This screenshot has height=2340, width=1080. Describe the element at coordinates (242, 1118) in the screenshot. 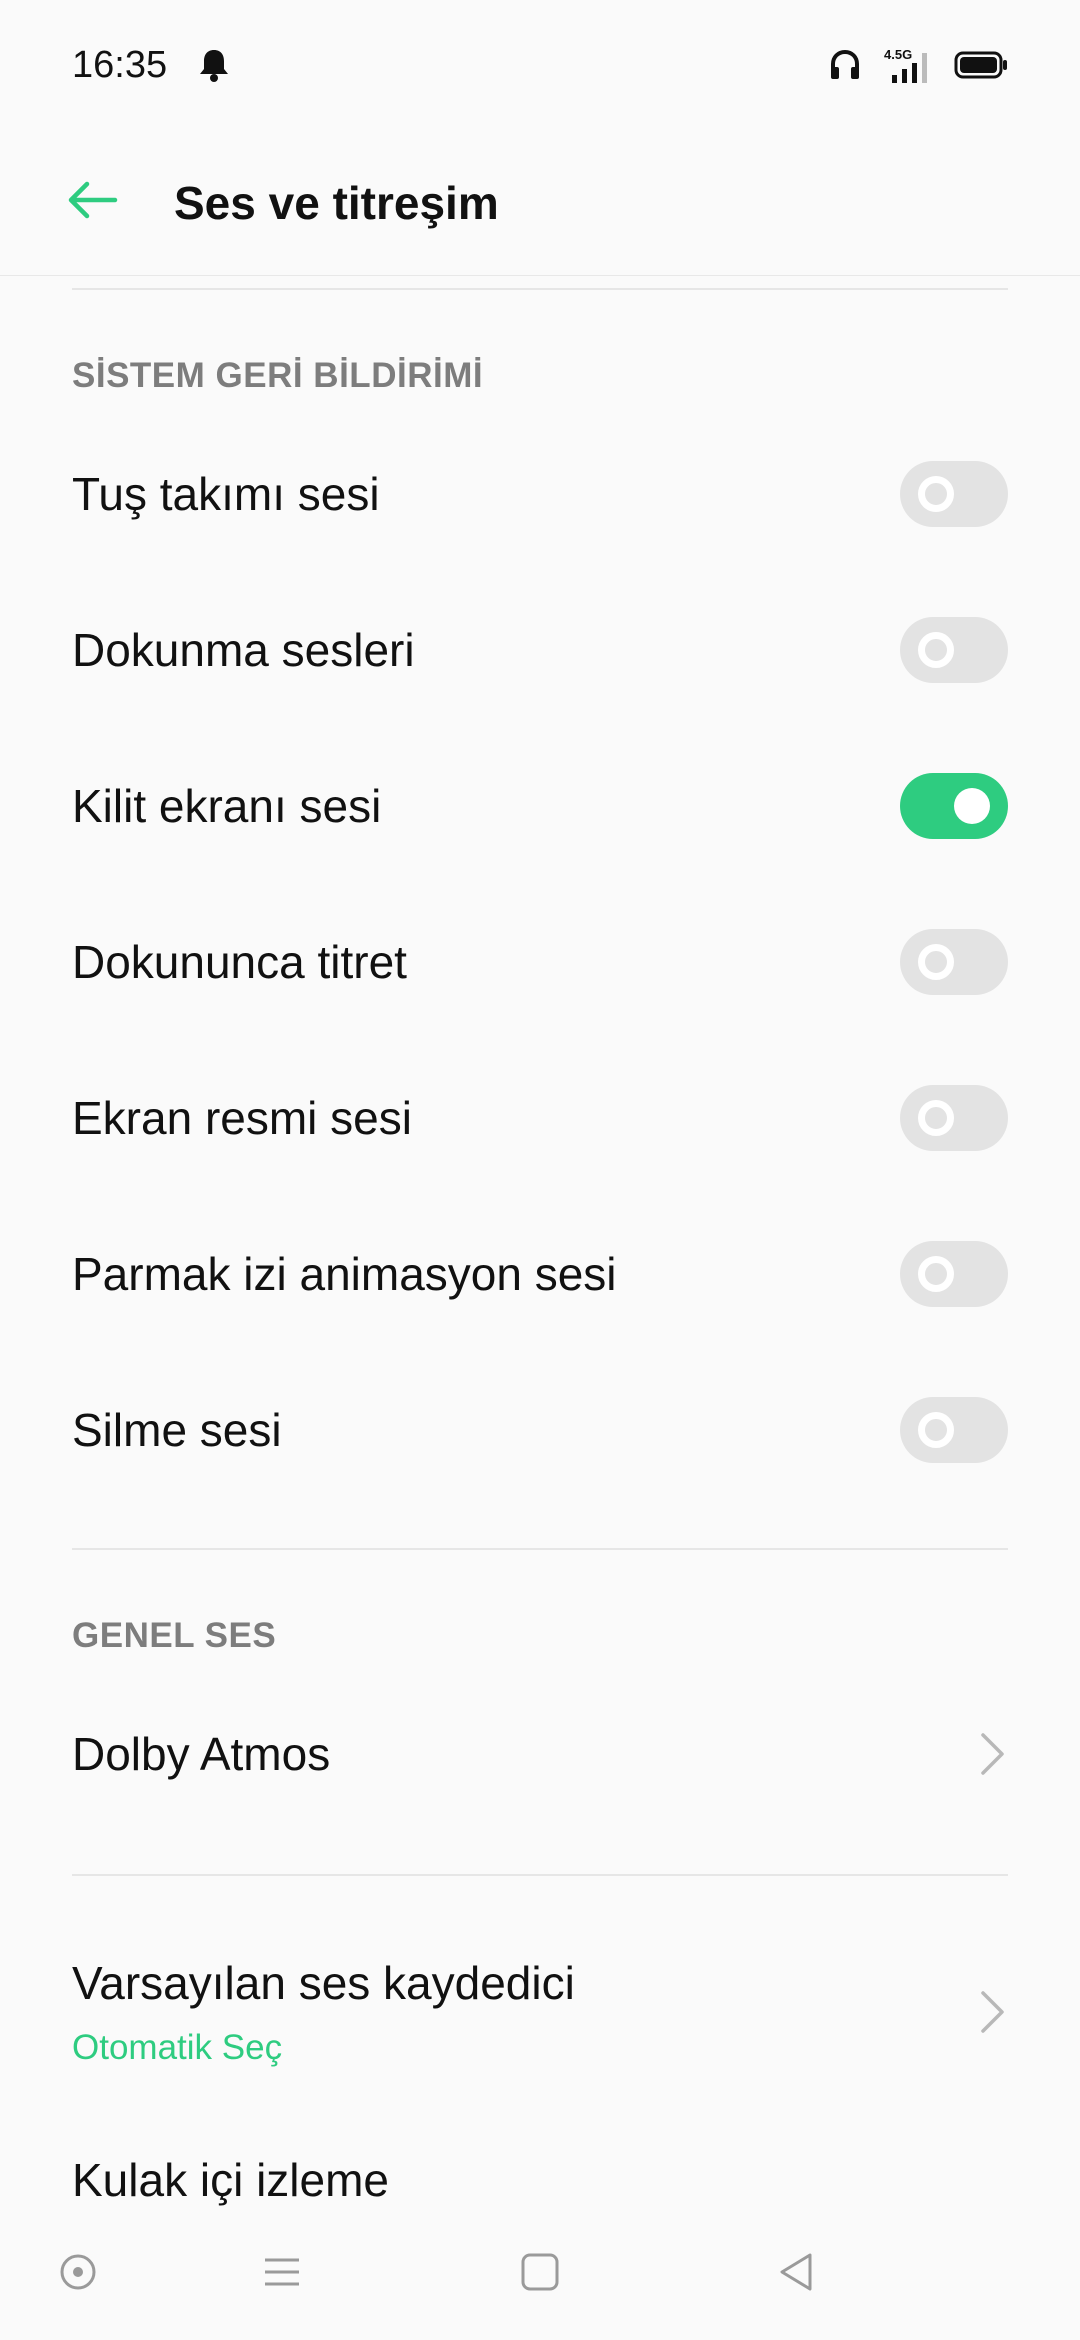

I see `setting-label: Ekran resmi sesi` at that location.